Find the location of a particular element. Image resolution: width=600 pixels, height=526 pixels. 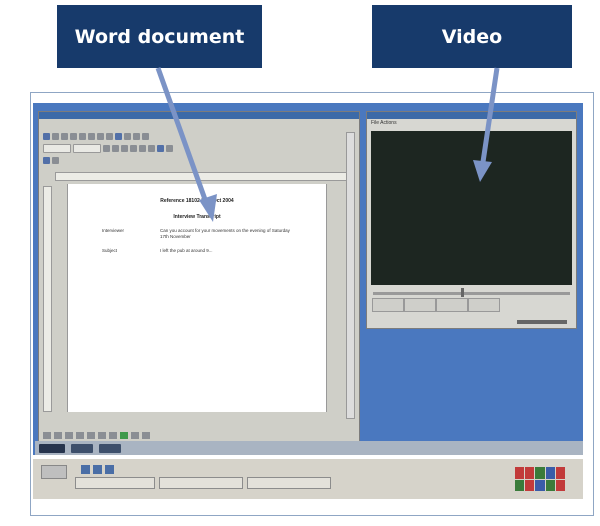

bold-icon is located at coordinates (106, 148).